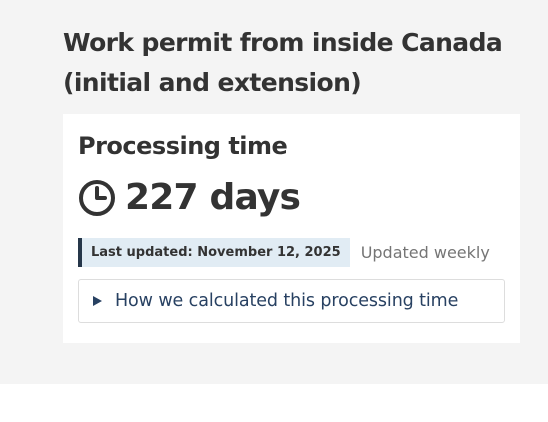 Image resolution: width=548 pixels, height=422 pixels. I want to click on clock-icon, so click(97, 198).